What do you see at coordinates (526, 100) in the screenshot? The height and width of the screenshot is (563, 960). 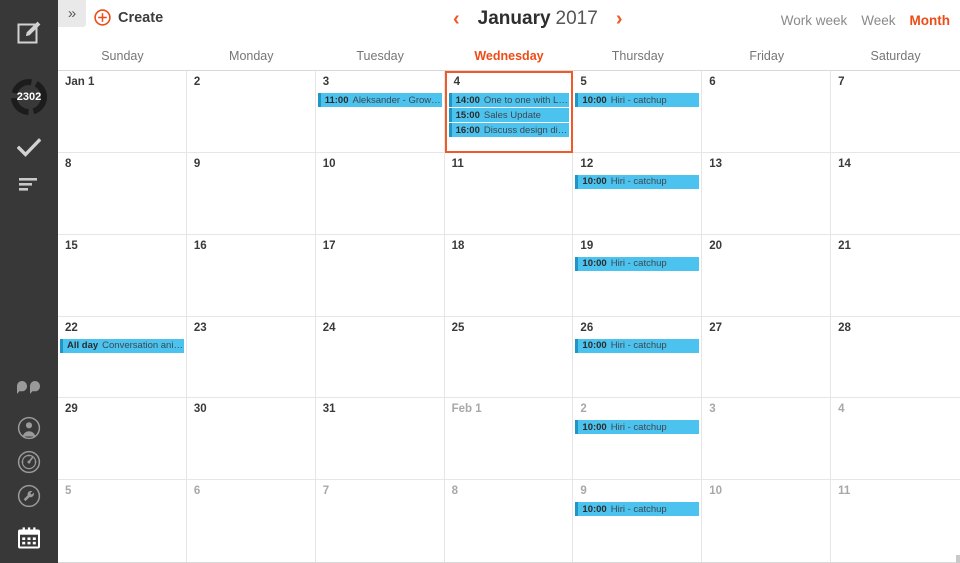 I see `event-title: One to one with Luka` at bounding box center [526, 100].